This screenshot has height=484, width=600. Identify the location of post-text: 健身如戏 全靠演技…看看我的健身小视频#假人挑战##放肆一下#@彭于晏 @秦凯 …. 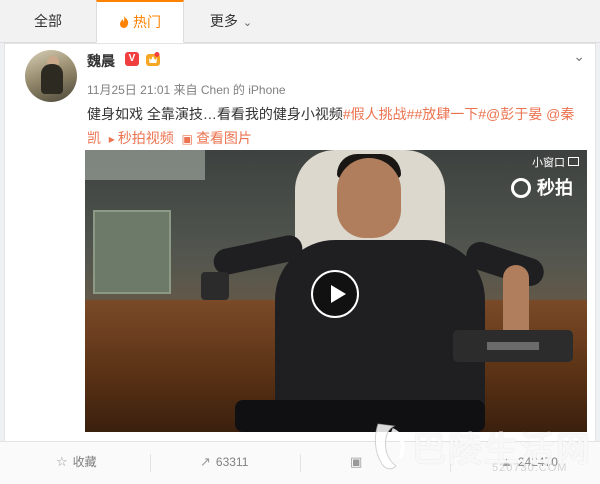
(337, 126).